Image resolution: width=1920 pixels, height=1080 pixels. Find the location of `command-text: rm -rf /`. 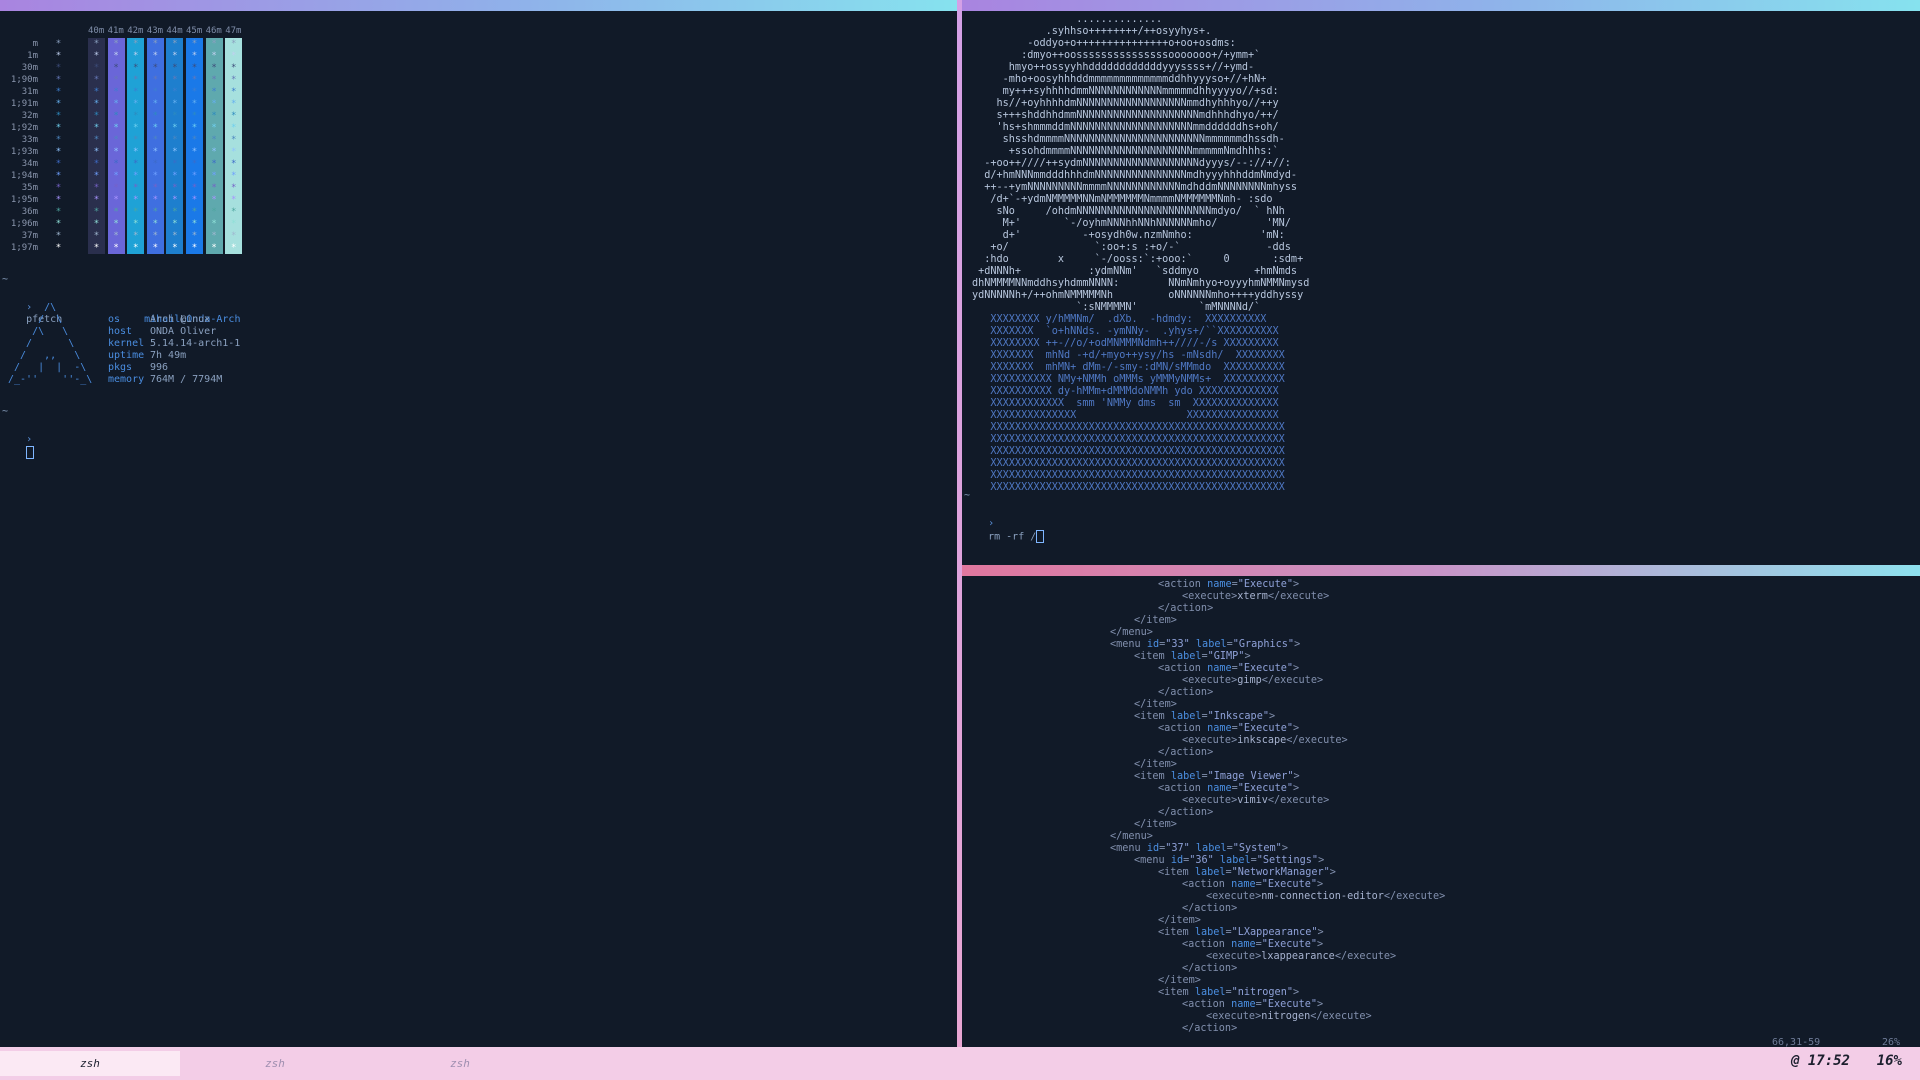

command-text: rm -rf / is located at coordinates (1012, 537).